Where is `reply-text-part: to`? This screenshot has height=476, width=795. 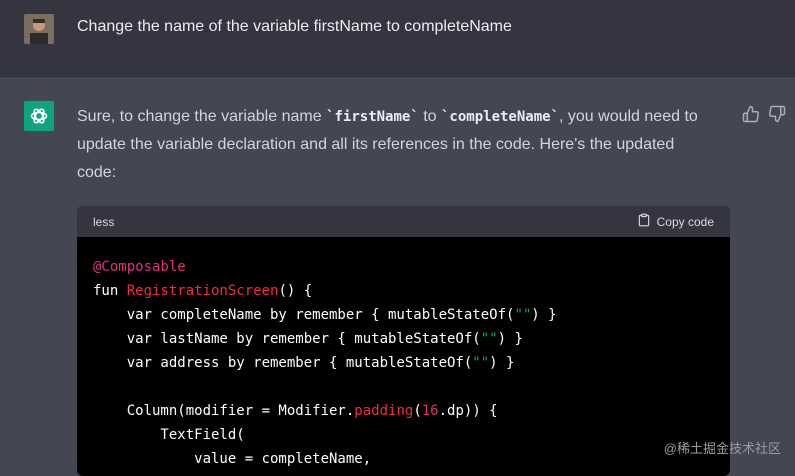 reply-text-part: to is located at coordinates (429, 116).